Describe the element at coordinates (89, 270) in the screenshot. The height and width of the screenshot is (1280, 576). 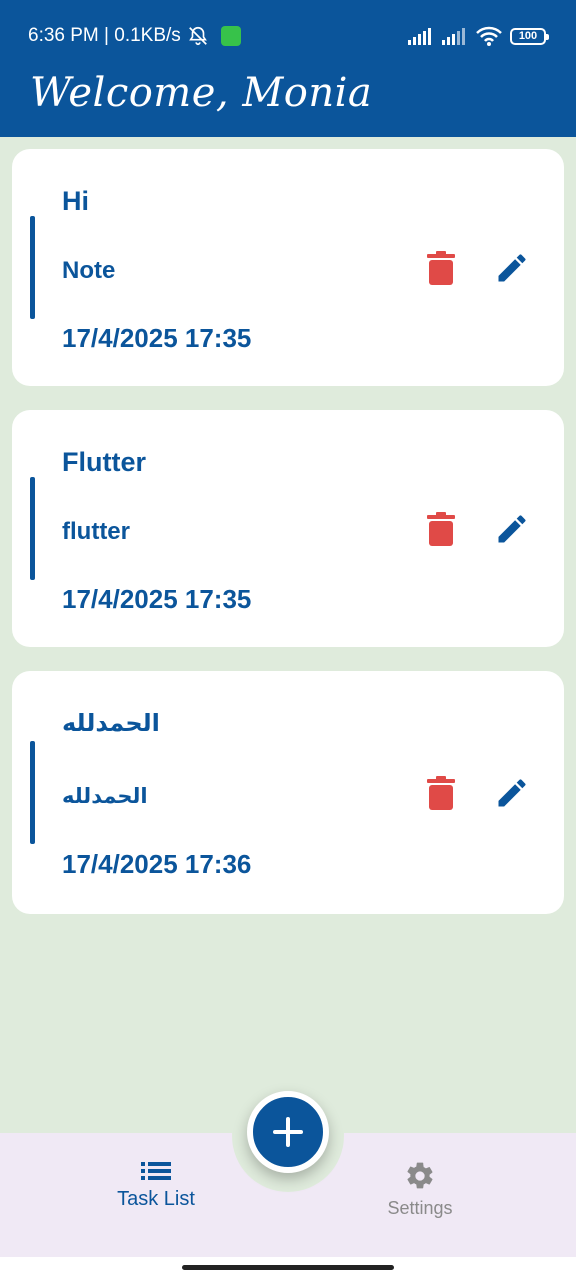
I see `task-note: Note` at that location.